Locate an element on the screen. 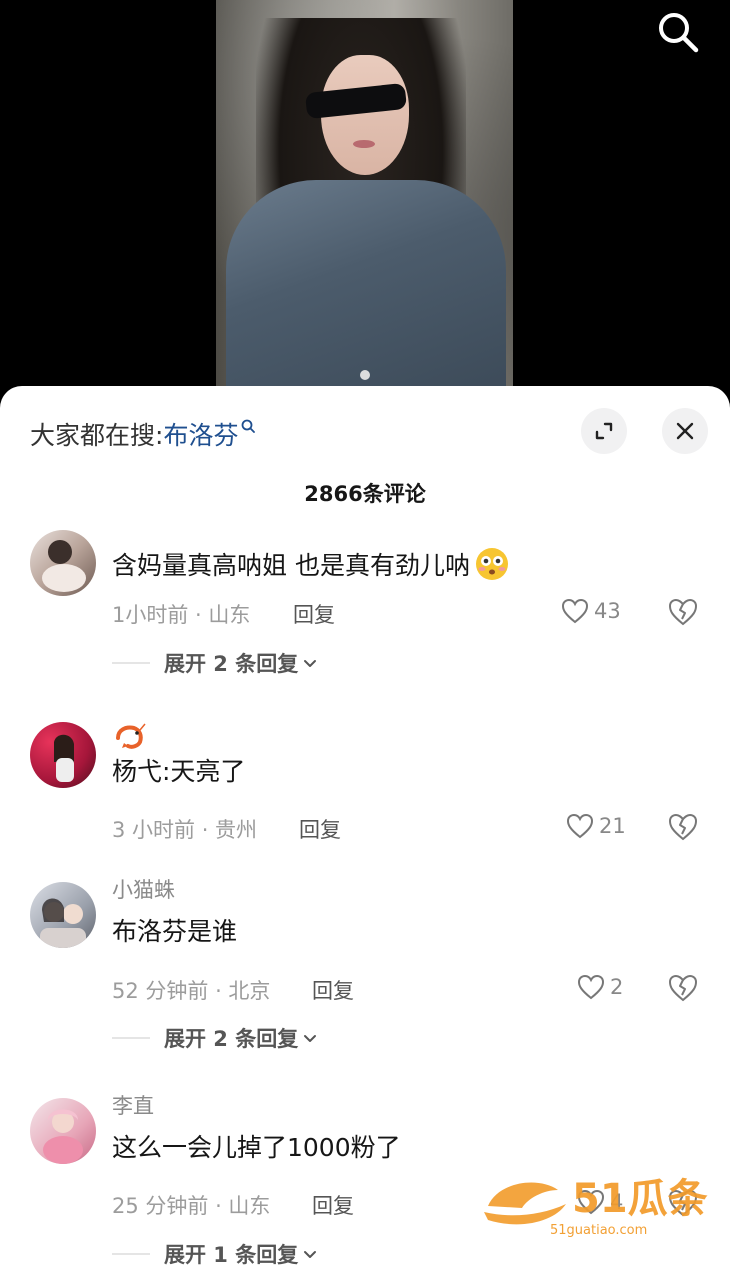  suggest-prefix: 大家都在搜: is located at coordinates (97, 435).